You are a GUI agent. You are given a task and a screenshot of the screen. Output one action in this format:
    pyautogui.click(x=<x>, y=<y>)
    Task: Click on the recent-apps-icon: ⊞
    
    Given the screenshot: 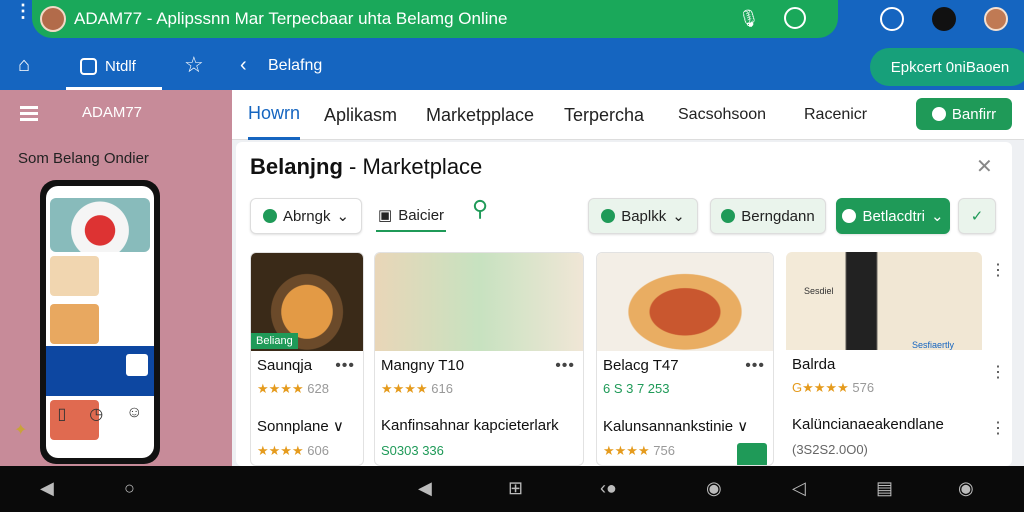 What is the action you would take?
    pyautogui.click(x=515, y=488)
    